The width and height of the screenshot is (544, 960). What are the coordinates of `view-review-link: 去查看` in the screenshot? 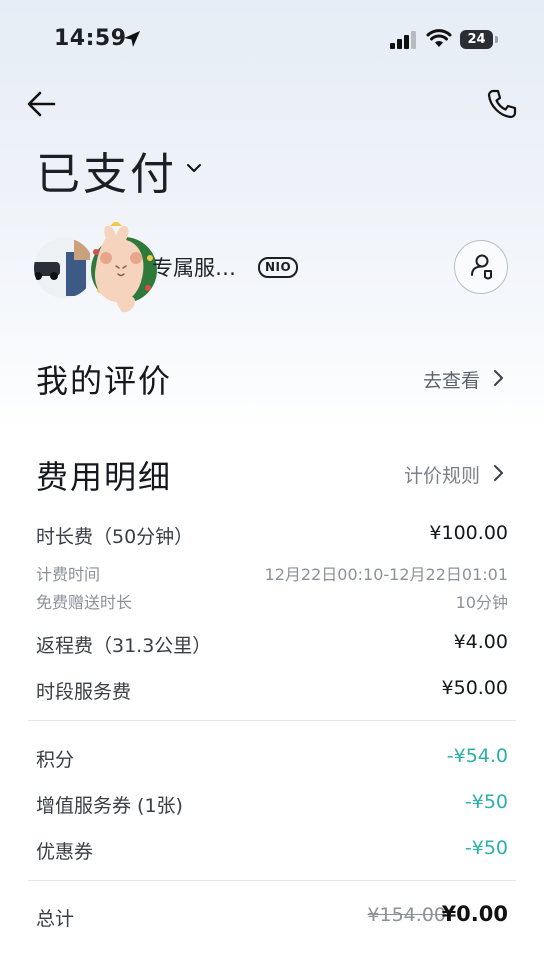 It's located at (451, 379).